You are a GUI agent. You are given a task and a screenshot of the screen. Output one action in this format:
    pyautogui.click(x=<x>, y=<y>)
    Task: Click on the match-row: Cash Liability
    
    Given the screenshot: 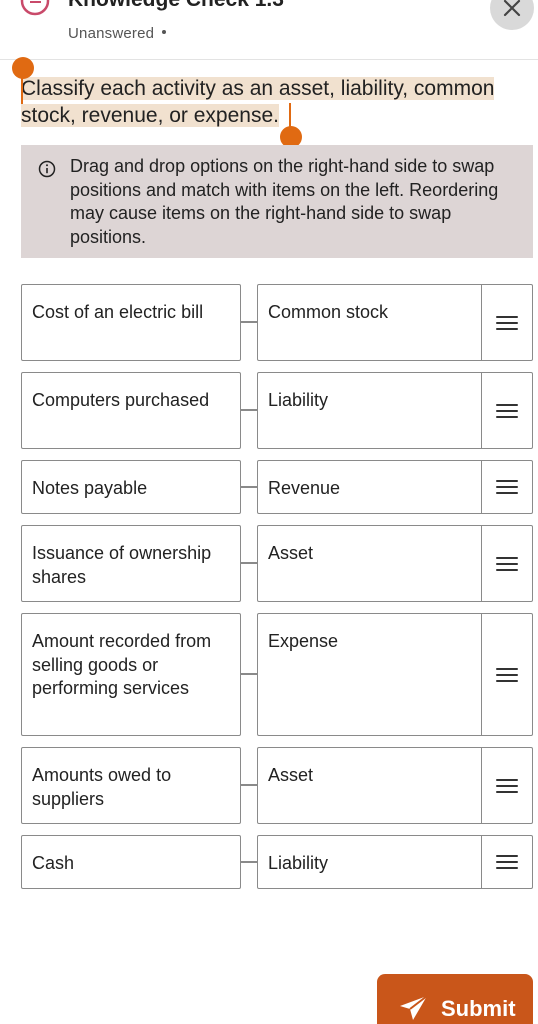 What is the action you would take?
    pyautogui.click(x=277, y=862)
    